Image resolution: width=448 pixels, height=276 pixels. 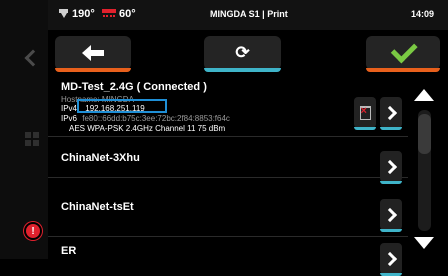 What do you see at coordinates (100, 158) in the screenshot?
I see `network-ssid: ChinaNet-3Xhu` at bounding box center [100, 158].